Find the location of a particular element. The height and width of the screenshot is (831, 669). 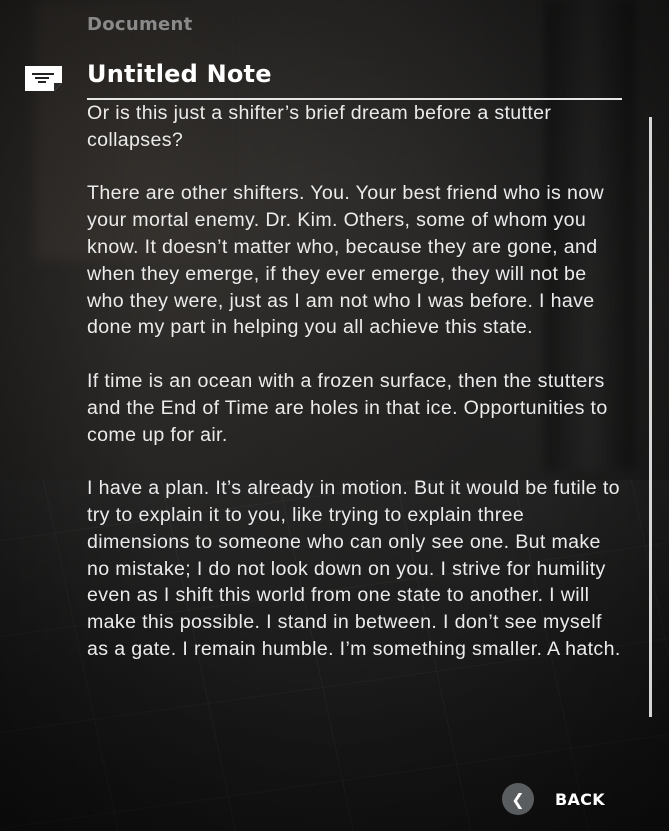

scrollbar-thumb is located at coordinates (650, 417).